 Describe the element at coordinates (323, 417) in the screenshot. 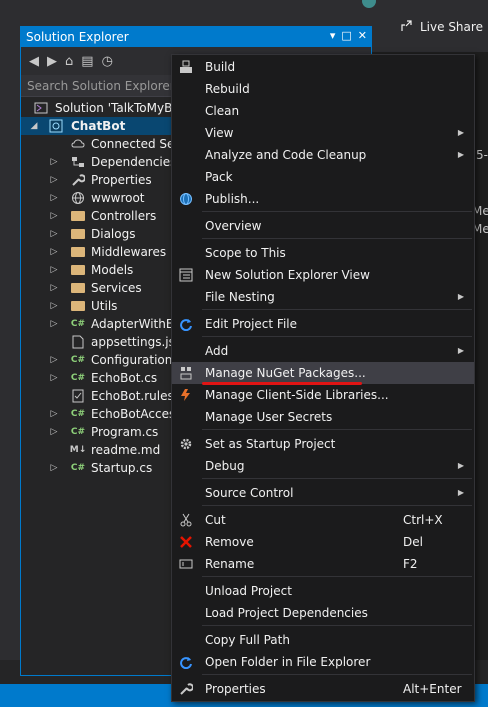

I see `menu-item-manage-user-secrets: Manage User Secrets` at that location.